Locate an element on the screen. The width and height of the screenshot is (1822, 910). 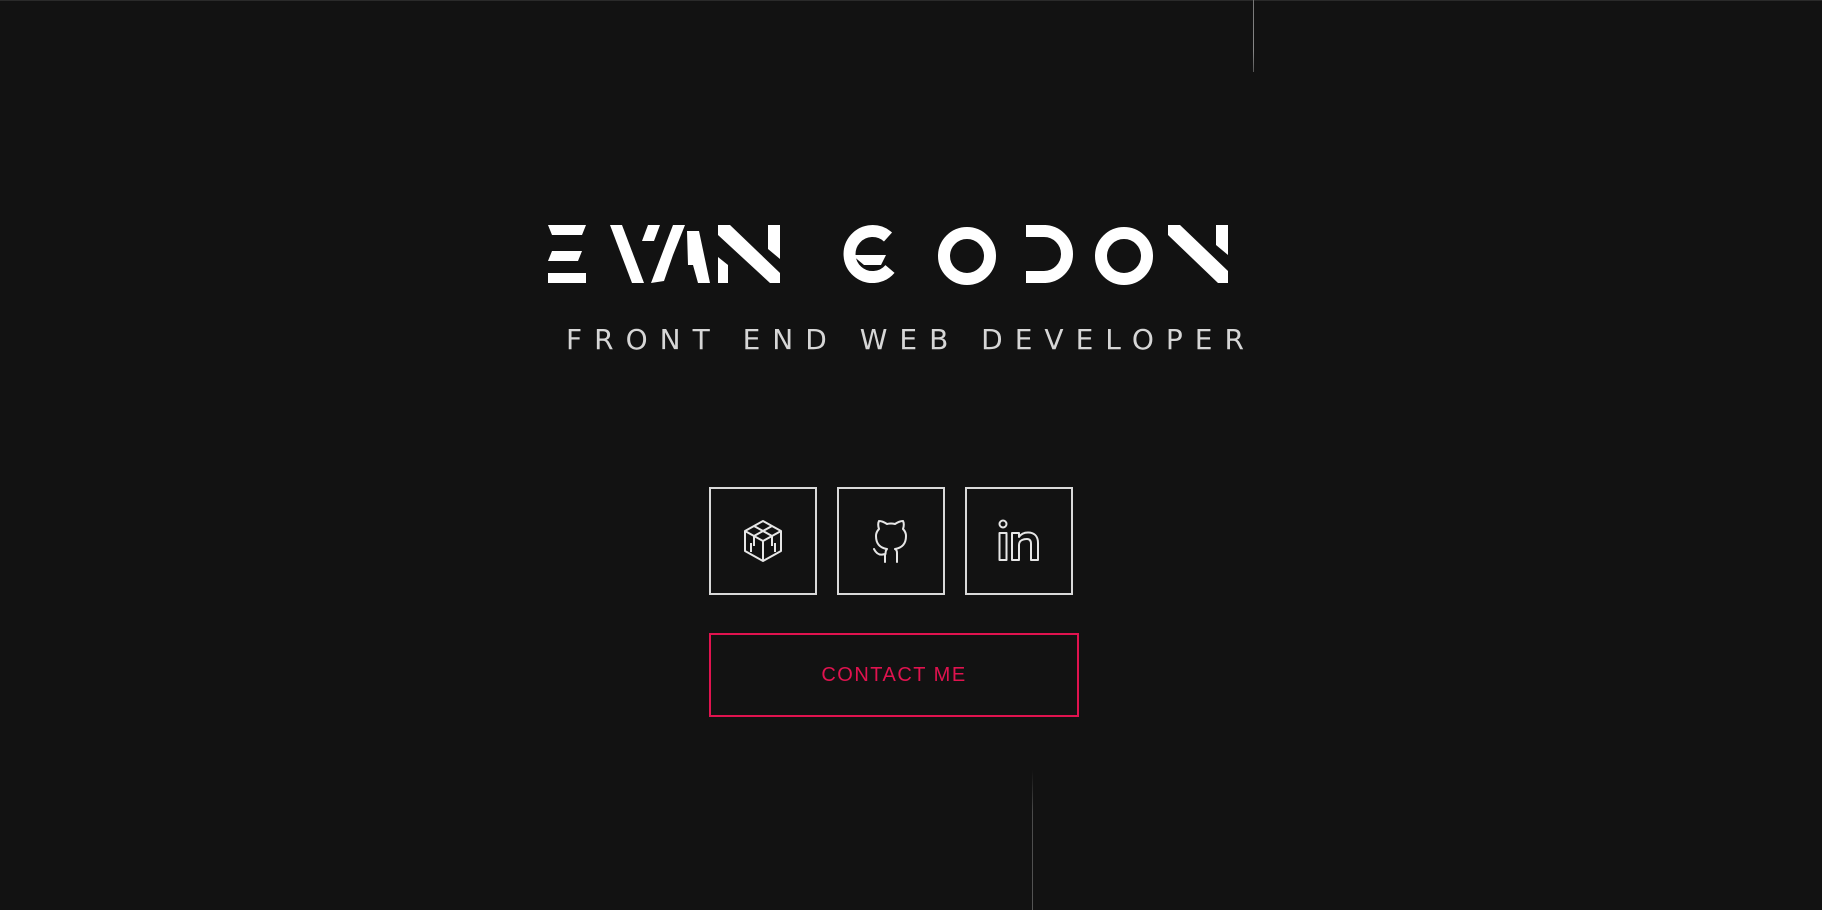
codesandbox-button is located at coordinates (763, 541).